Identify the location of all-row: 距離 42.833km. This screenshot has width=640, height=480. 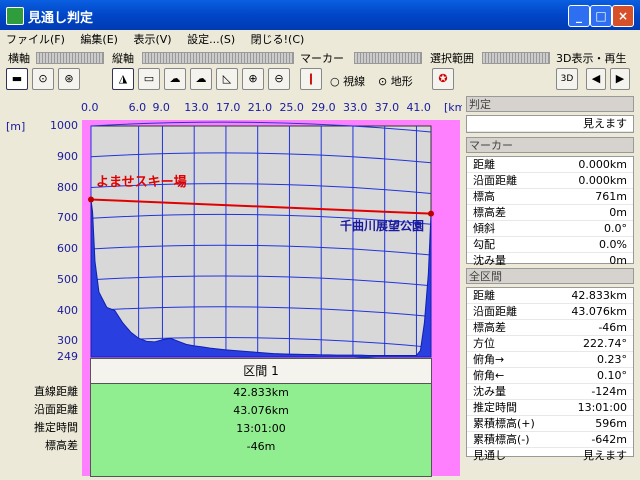
(550, 296).